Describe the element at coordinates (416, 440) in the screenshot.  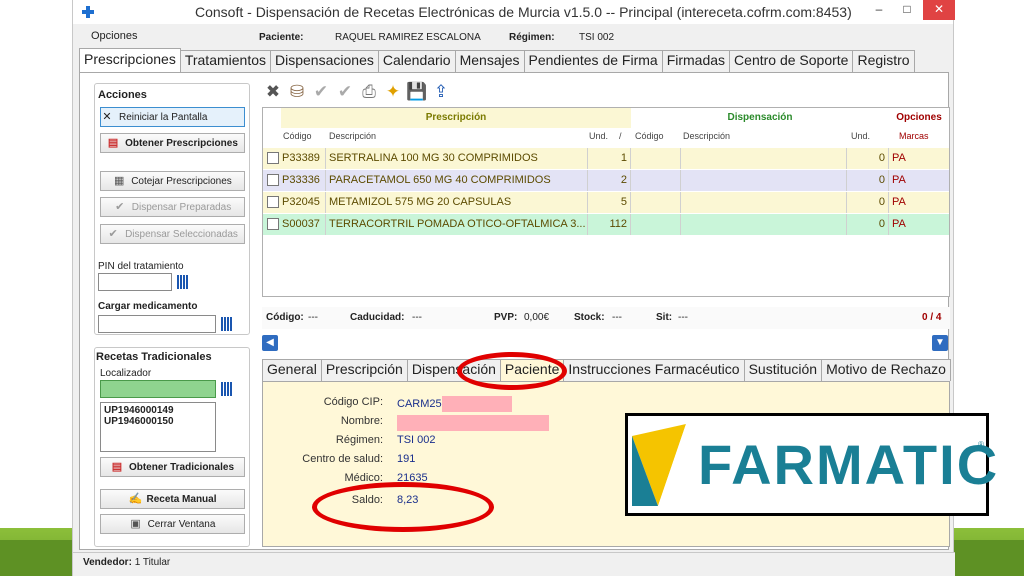
I see `regimen-detail-value: TSI 002` at that location.